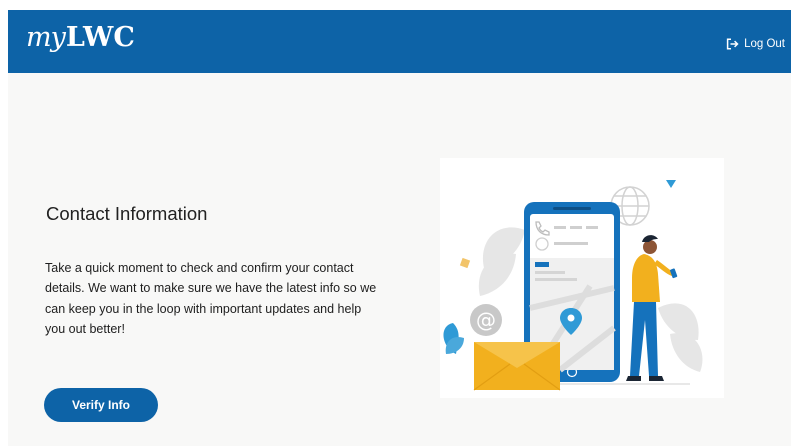 This screenshot has width=791, height=446. I want to click on verify-info-button: Verify Info, so click(101, 405).